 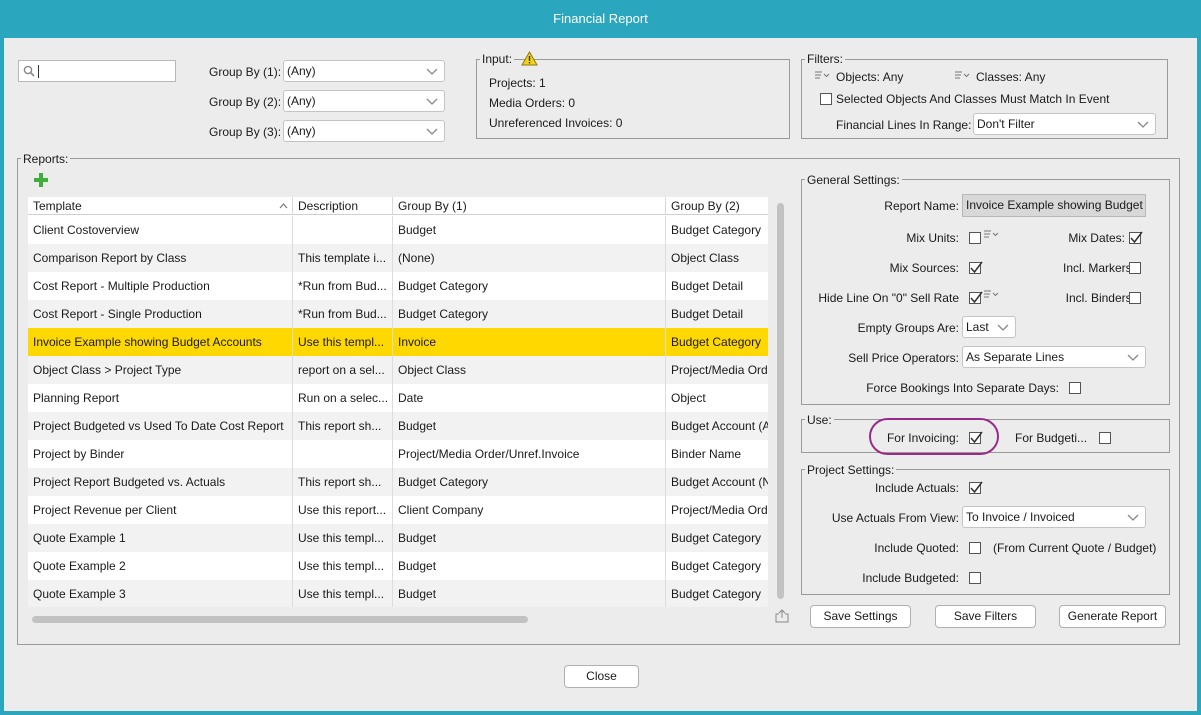 What do you see at coordinates (819, 420) in the screenshot?
I see `use-title: Use:` at bounding box center [819, 420].